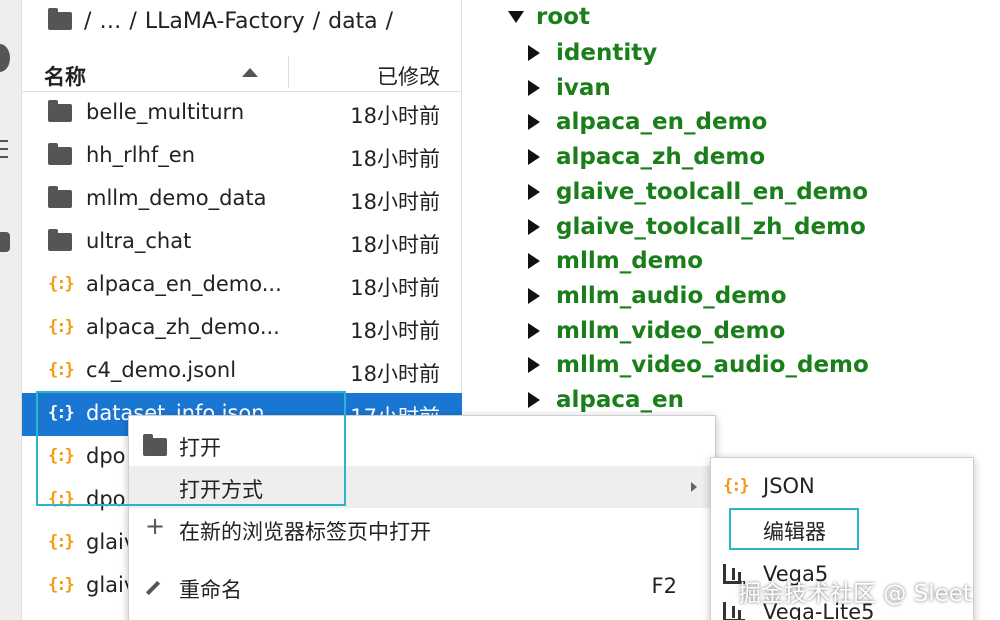 The image size is (1000, 620). Describe the element at coordinates (155, 526) in the screenshot. I see `plus-icon: +` at that location.